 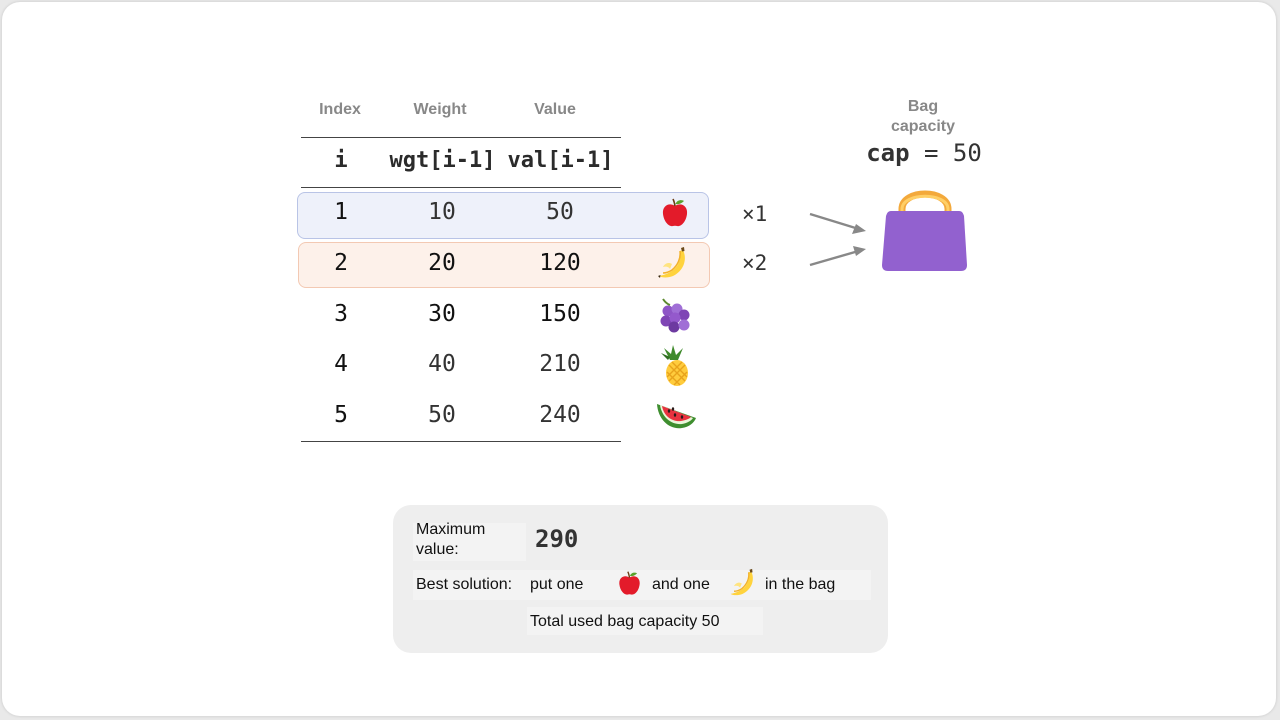 I want to click on pineapple-icon, so click(x=674, y=365).